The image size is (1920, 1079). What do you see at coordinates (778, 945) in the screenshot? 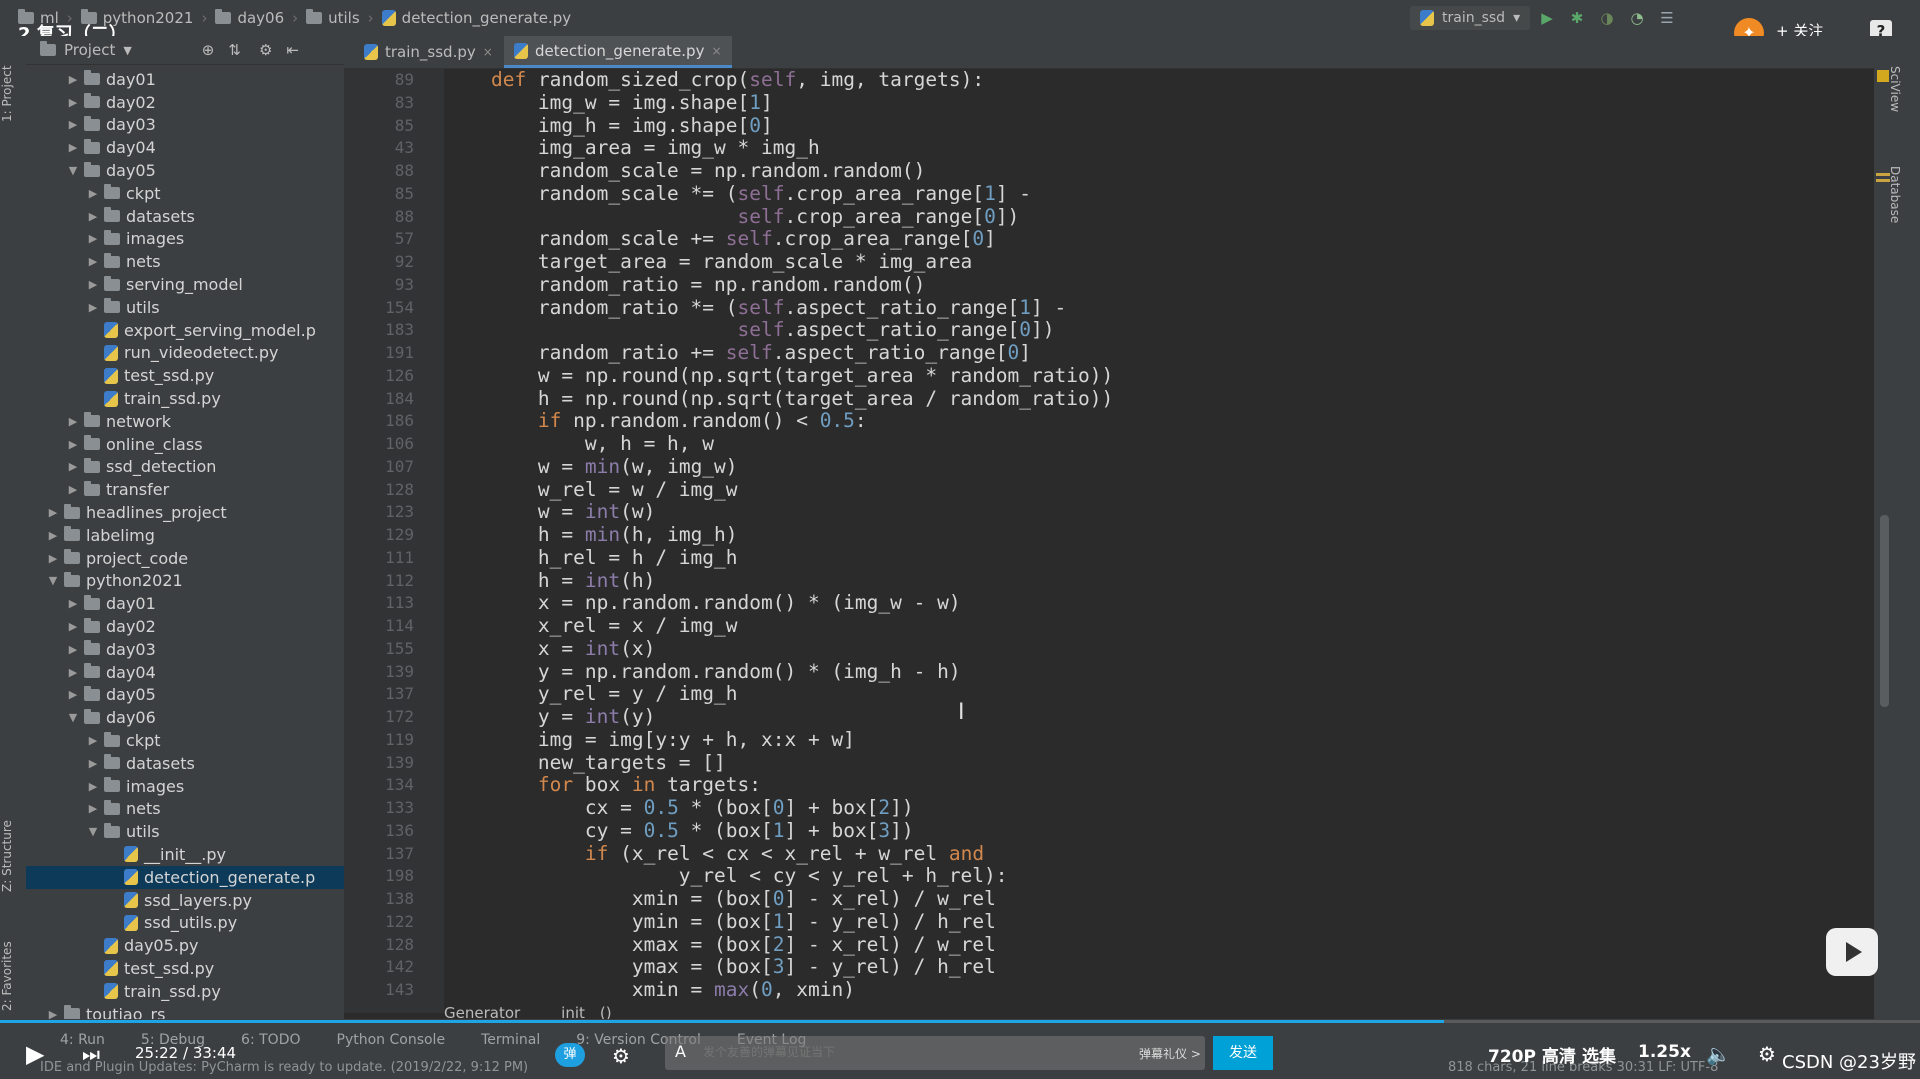
I see `code-line: xmax = (box[2] - x_rel) / w_rel` at bounding box center [778, 945].